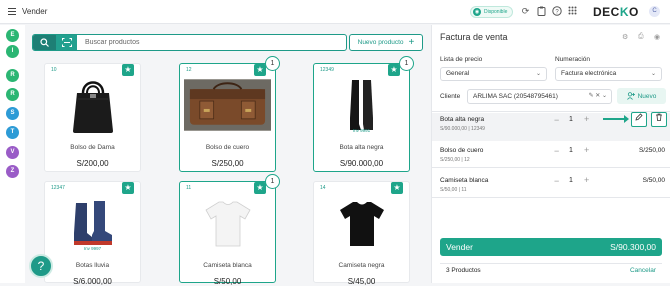 The width and height of the screenshot is (670, 286). What do you see at coordinates (653, 180) in the screenshot?
I see `item-total: S/50,00` at bounding box center [653, 180].